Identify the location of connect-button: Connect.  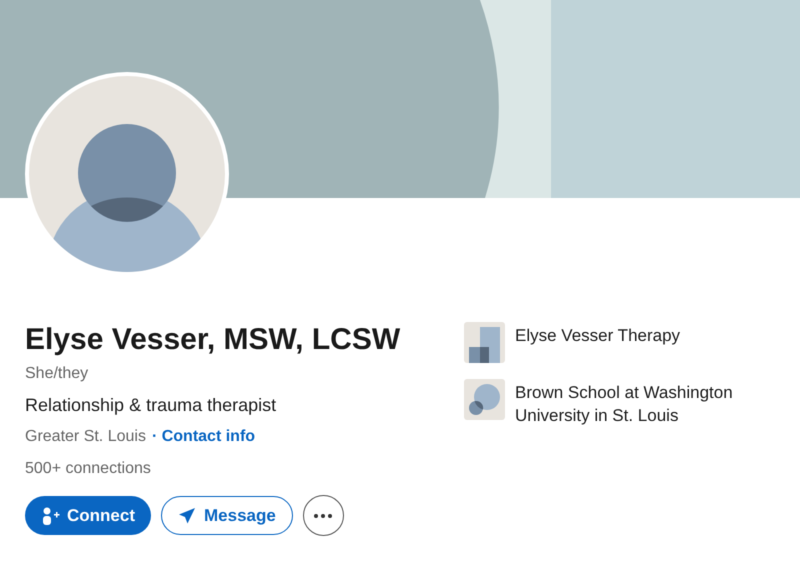
(88, 515).